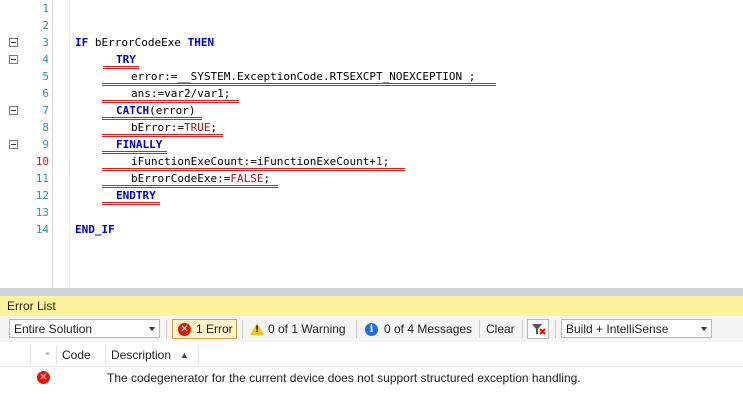 The image size is (743, 411). I want to click on warning-icon: !, so click(257, 329).